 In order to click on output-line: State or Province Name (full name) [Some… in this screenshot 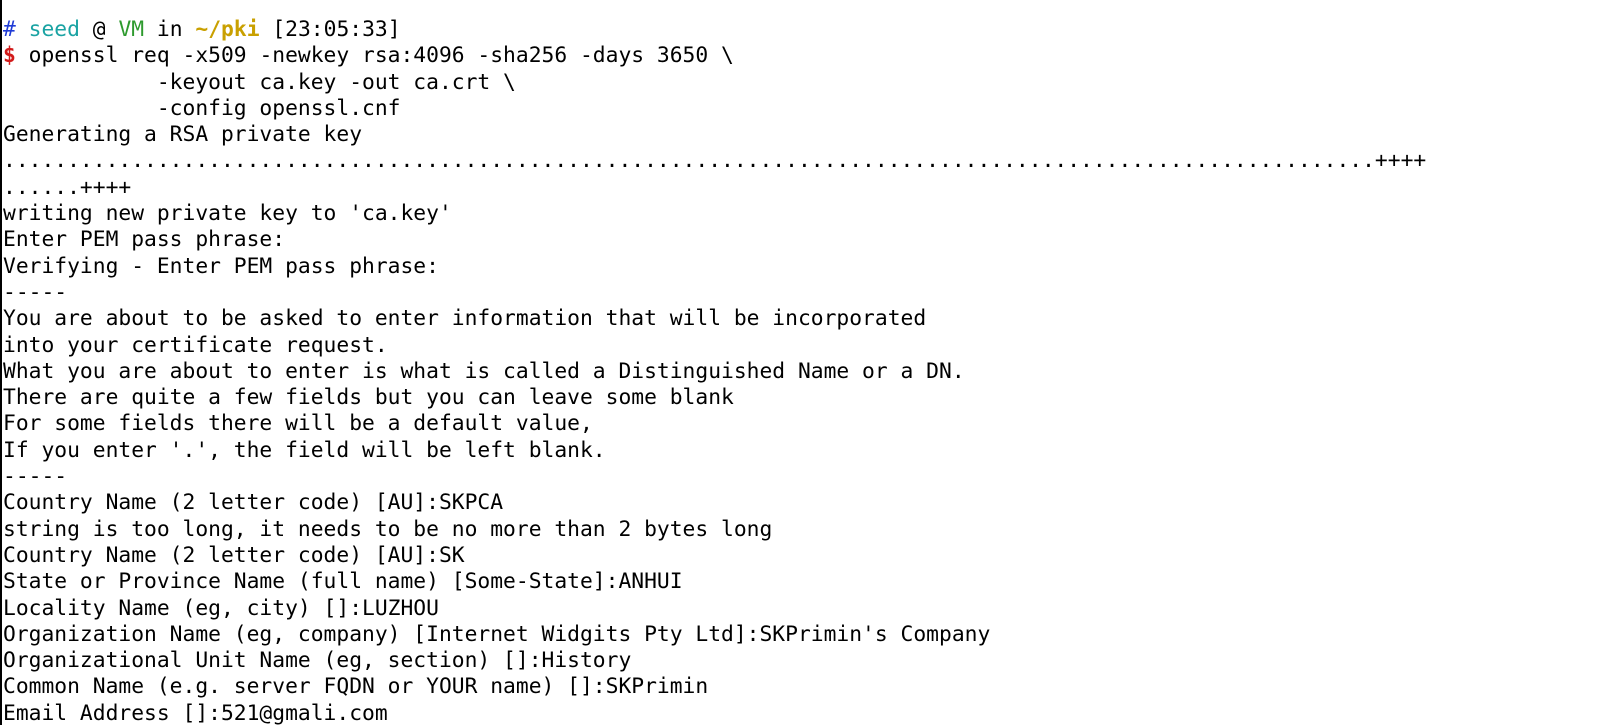, I will do `click(343, 582)`.